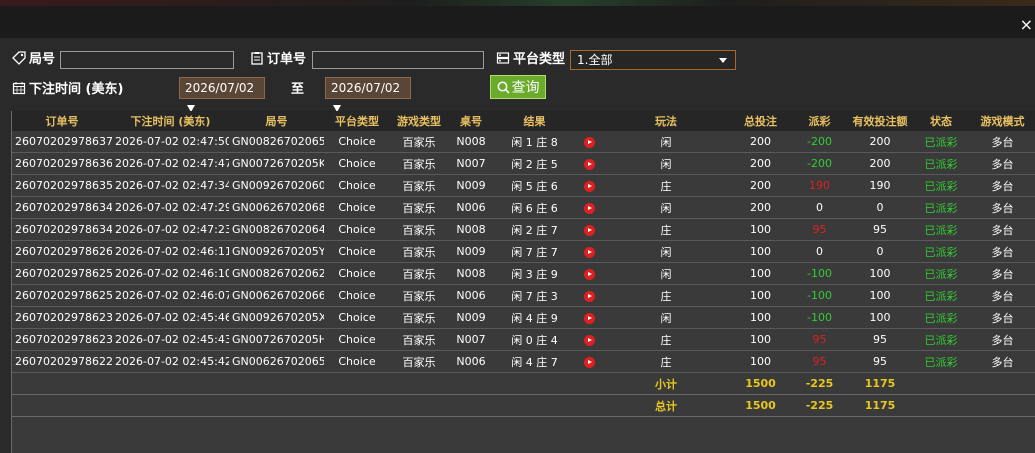  I want to click on title-bar: ×, so click(517, 22).